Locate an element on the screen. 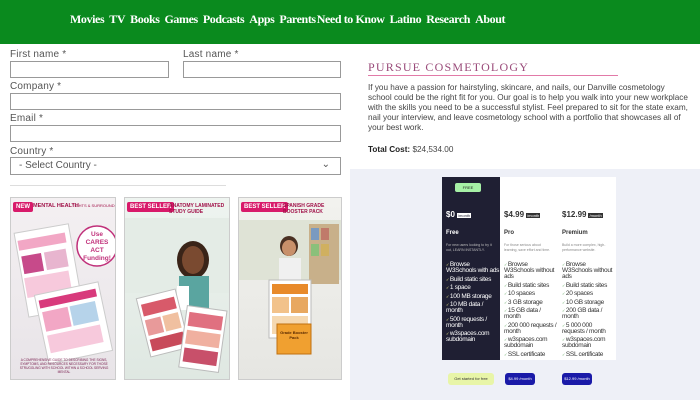 The width and height of the screenshot is (700, 400). first-name-input is located at coordinates (89, 69).